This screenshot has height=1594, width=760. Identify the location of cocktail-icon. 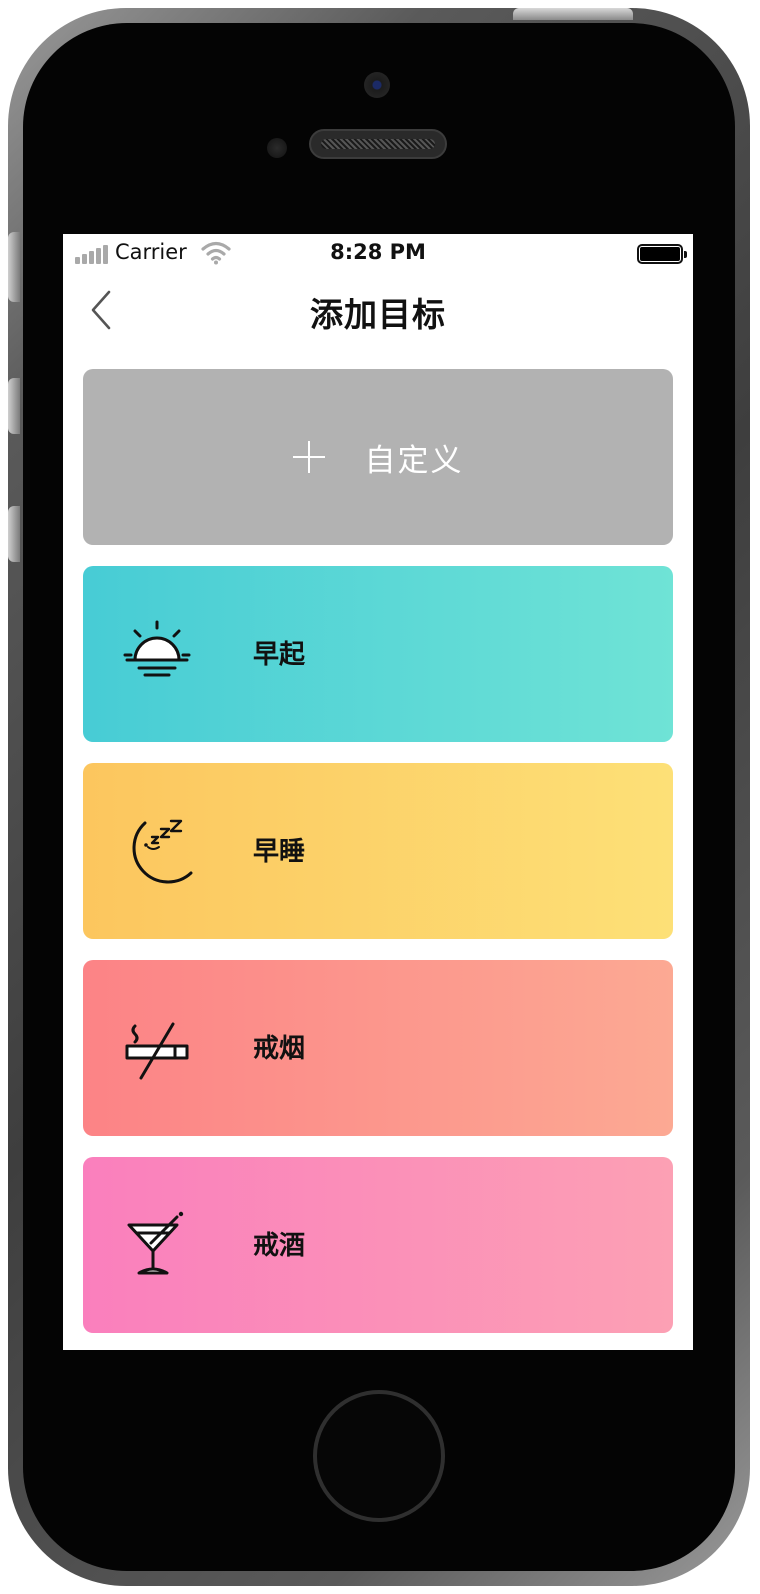
(155, 1243).